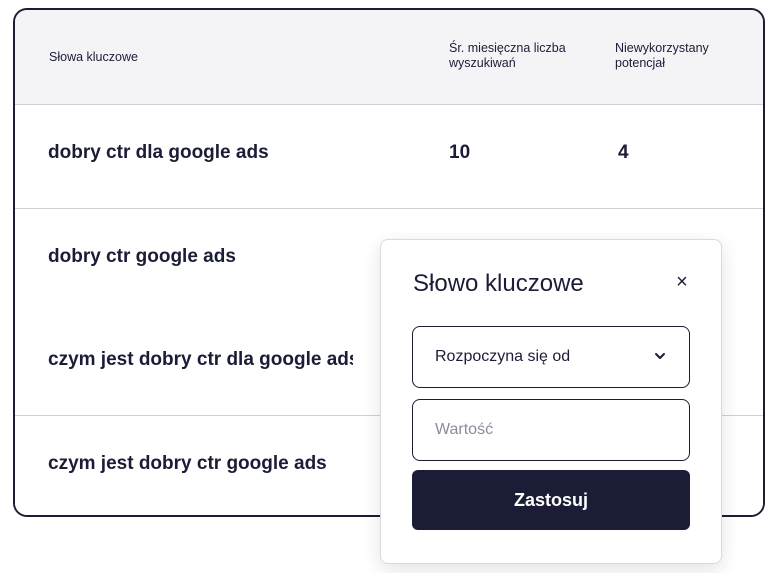  What do you see at coordinates (93, 57) in the screenshot?
I see `column-header-keyword: Słowa kluczowe` at bounding box center [93, 57].